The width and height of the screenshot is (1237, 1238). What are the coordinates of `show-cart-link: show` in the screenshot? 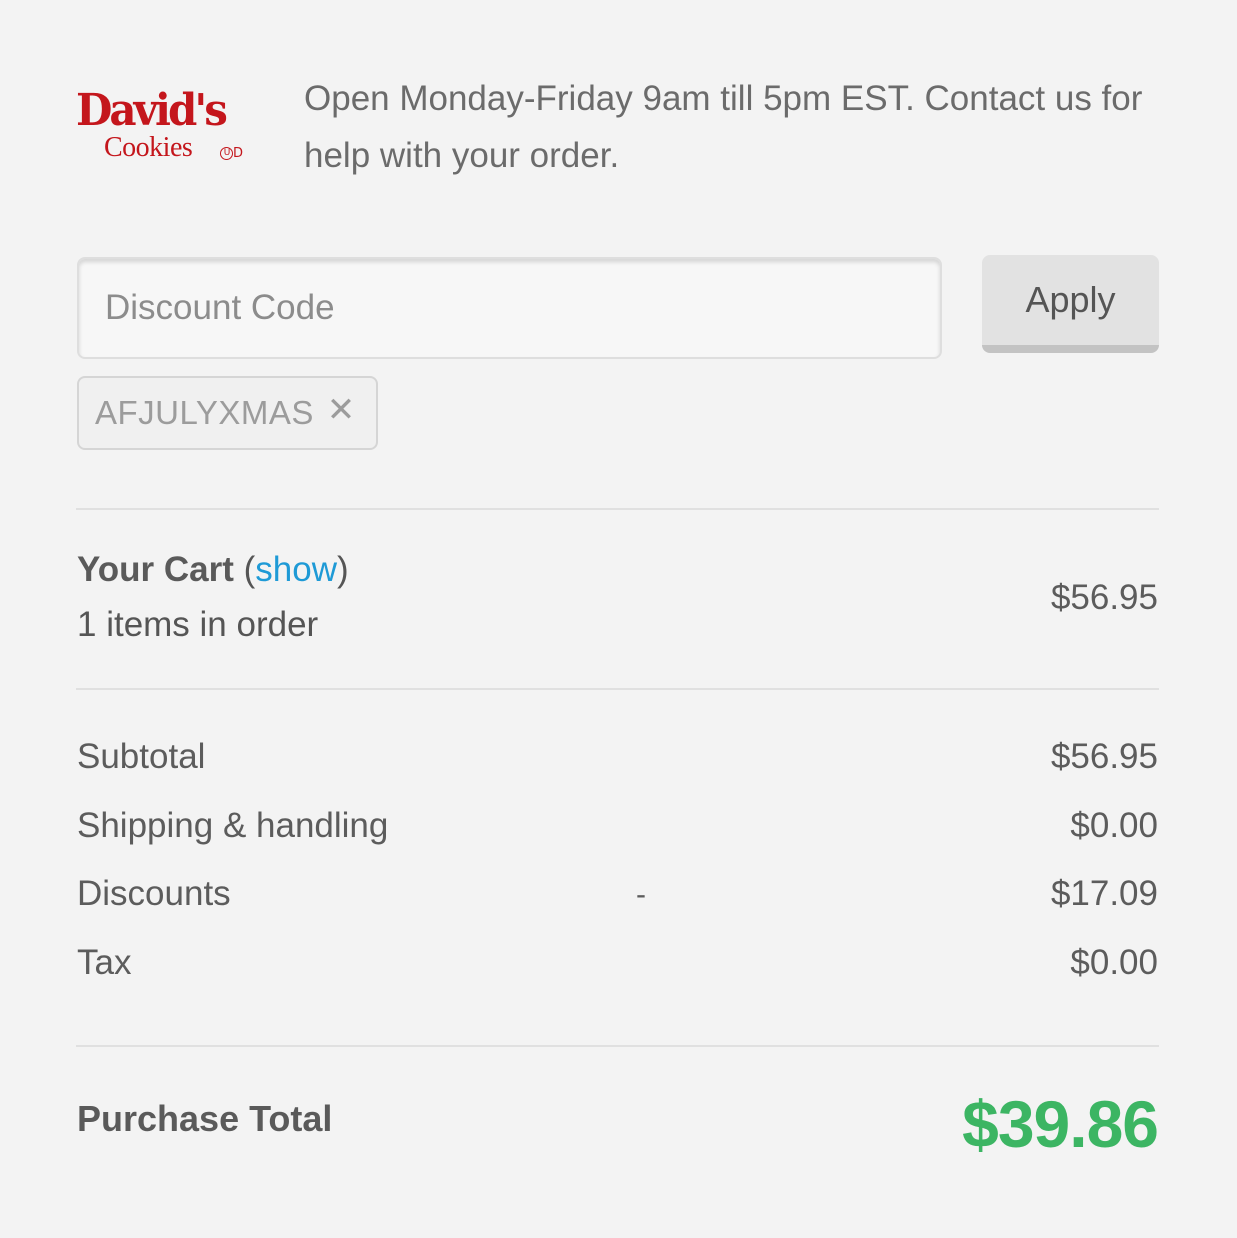 It's located at (296, 569).